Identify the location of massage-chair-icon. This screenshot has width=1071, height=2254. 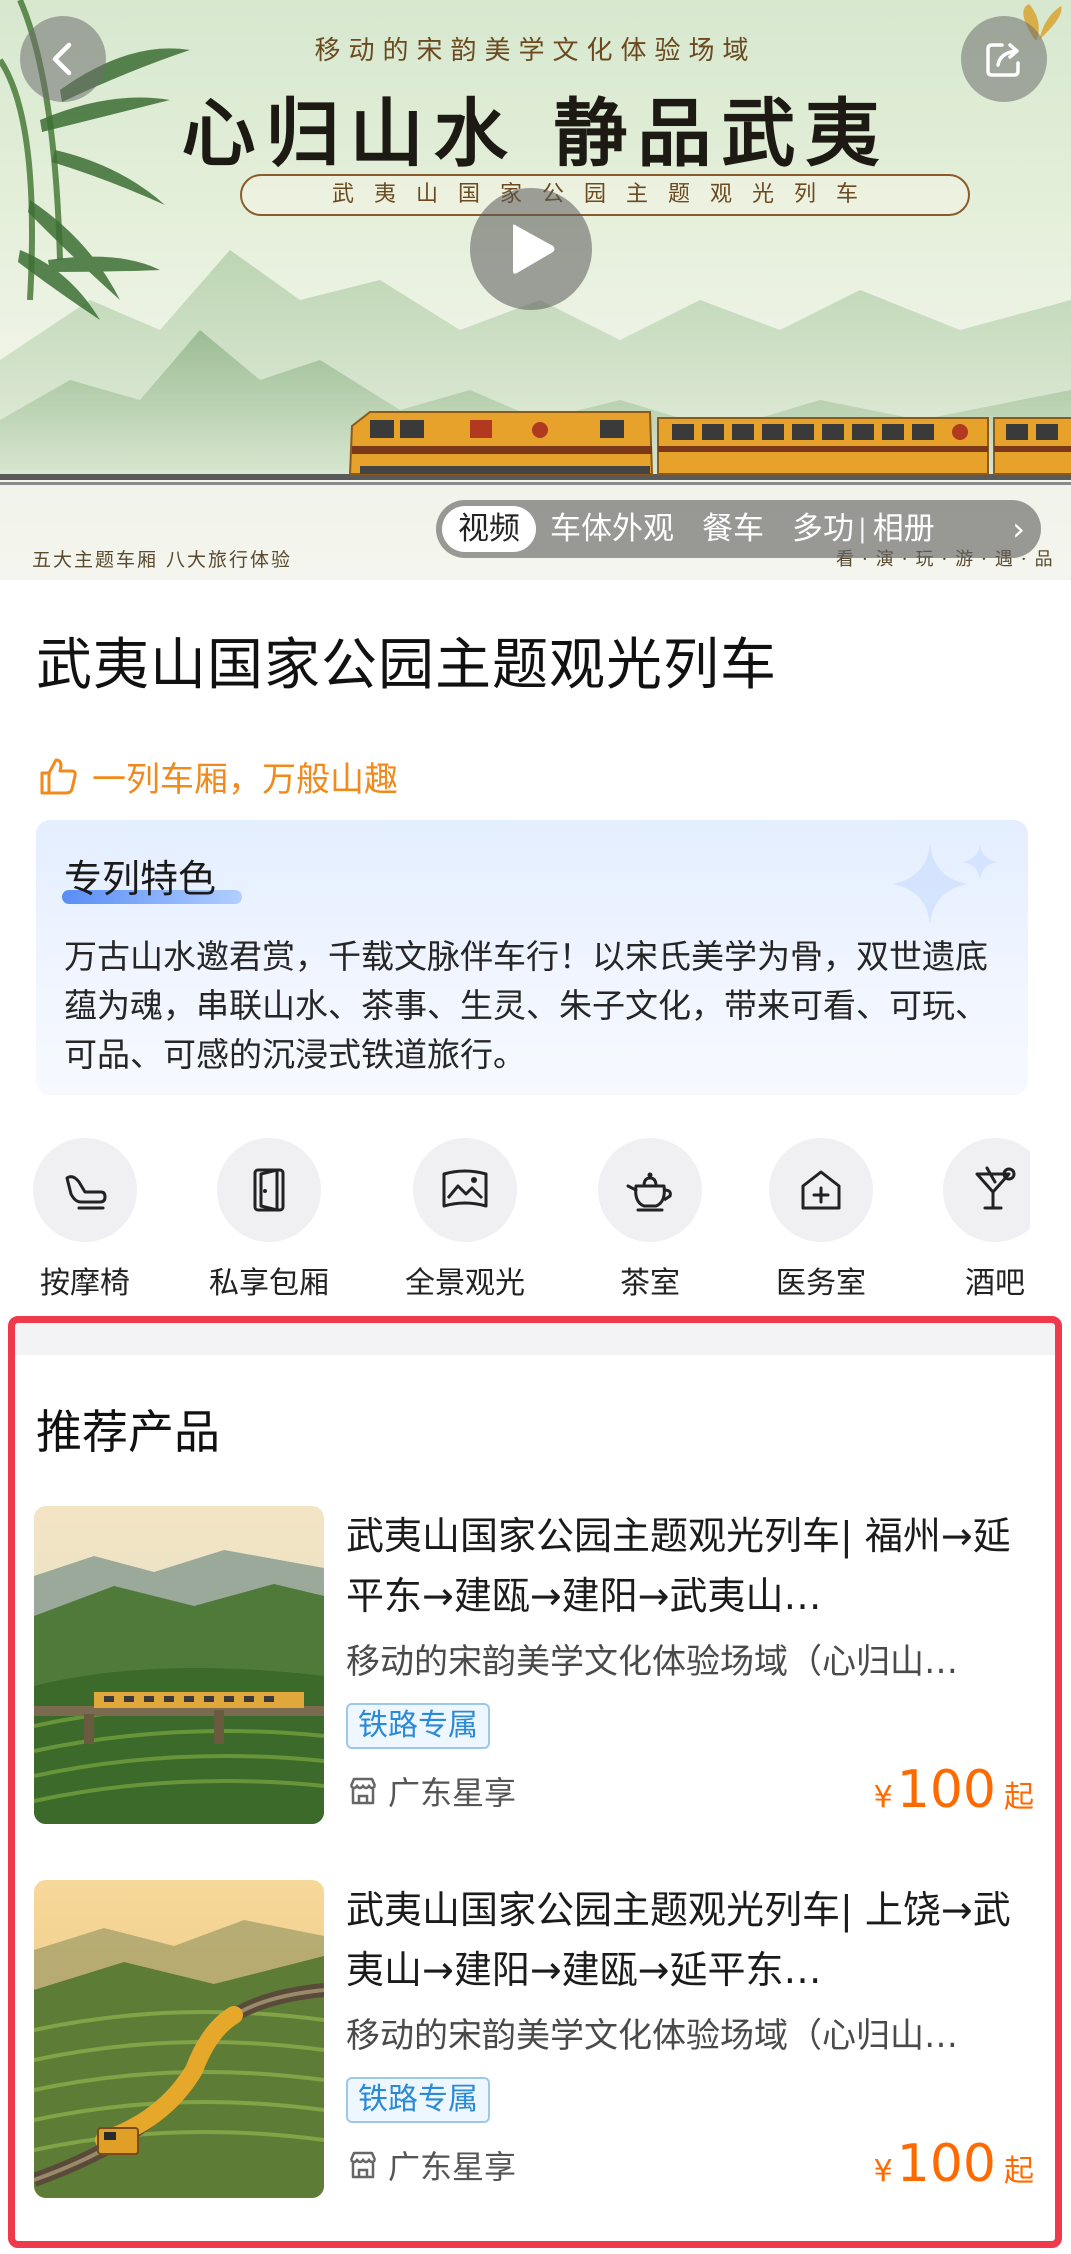
(86, 1192).